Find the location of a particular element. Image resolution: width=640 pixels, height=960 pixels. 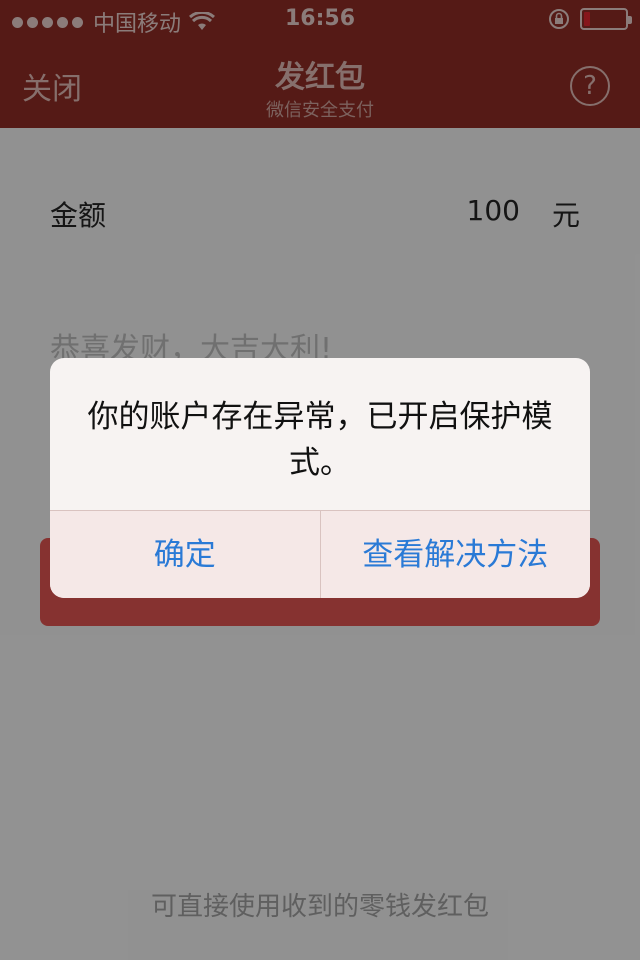

alert-buttons: 确定 查看解决方法 is located at coordinates (320, 554).